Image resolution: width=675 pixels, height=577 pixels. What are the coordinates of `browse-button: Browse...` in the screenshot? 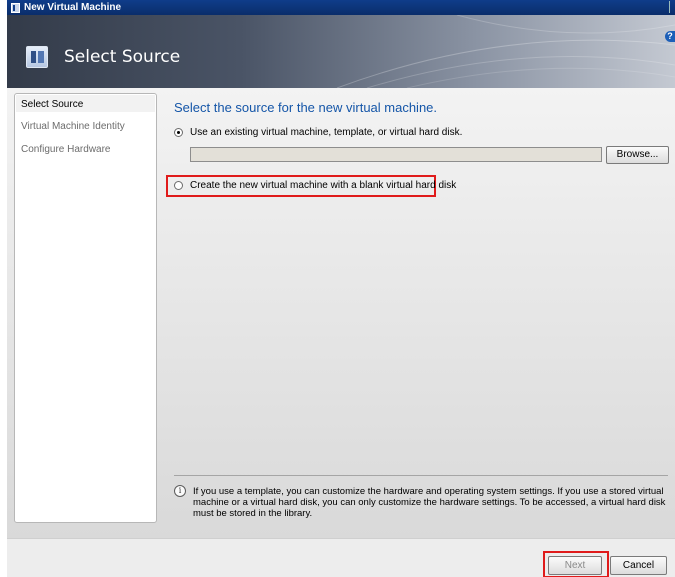 It's located at (637, 155).